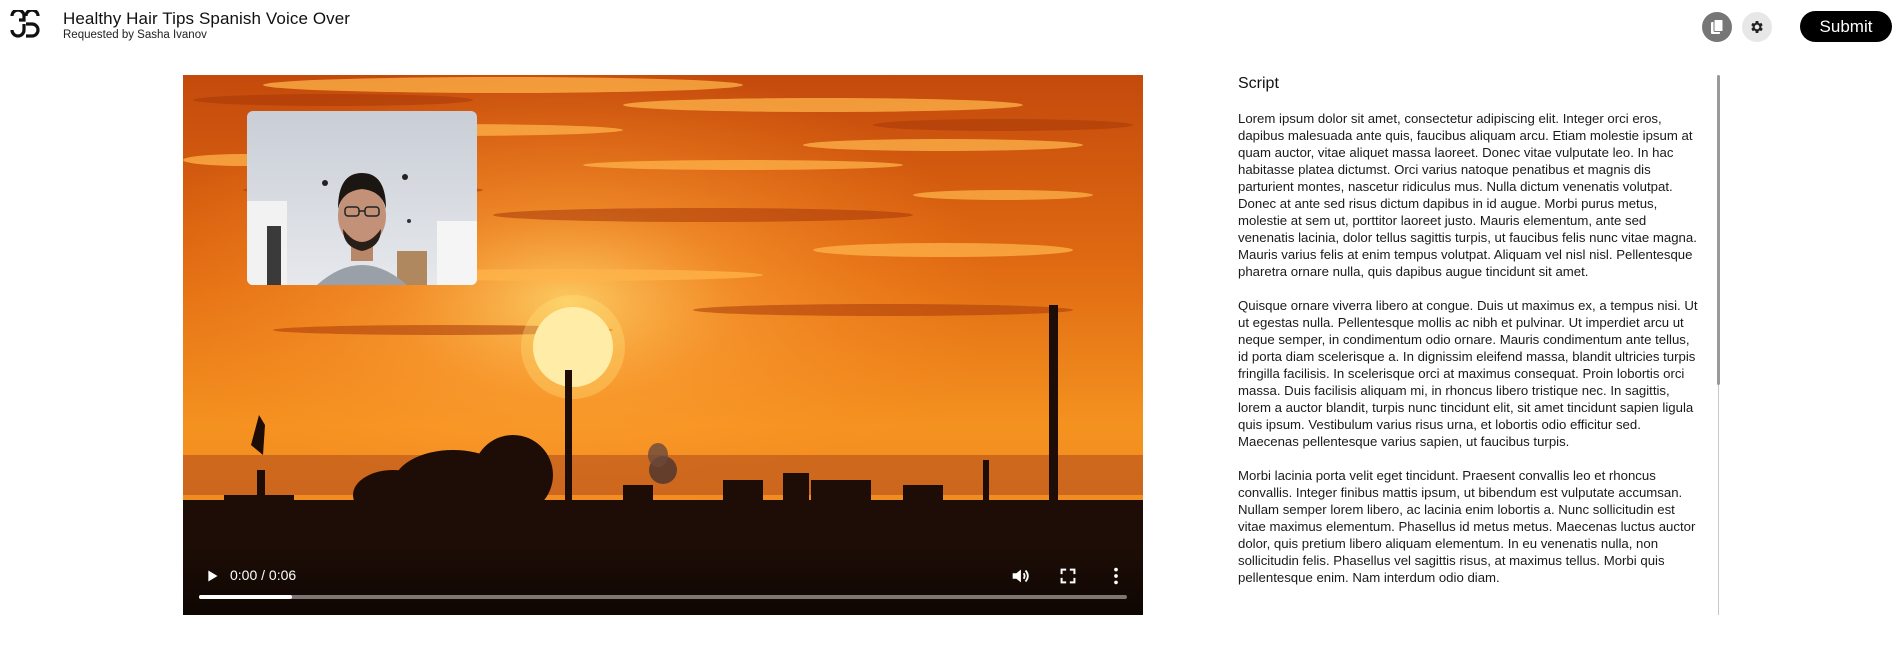 The image size is (1895, 663). What do you see at coordinates (1068, 576) in the screenshot?
I see `fullscreen-icon` at bounding box center [1068, 576].